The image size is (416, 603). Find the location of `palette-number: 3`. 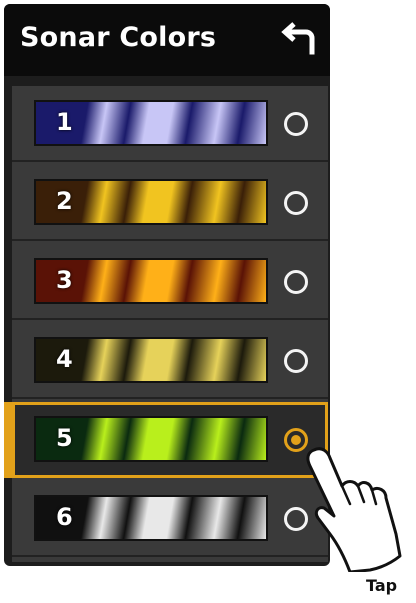

palette-number: 3 is located at coordinates (64, 280).